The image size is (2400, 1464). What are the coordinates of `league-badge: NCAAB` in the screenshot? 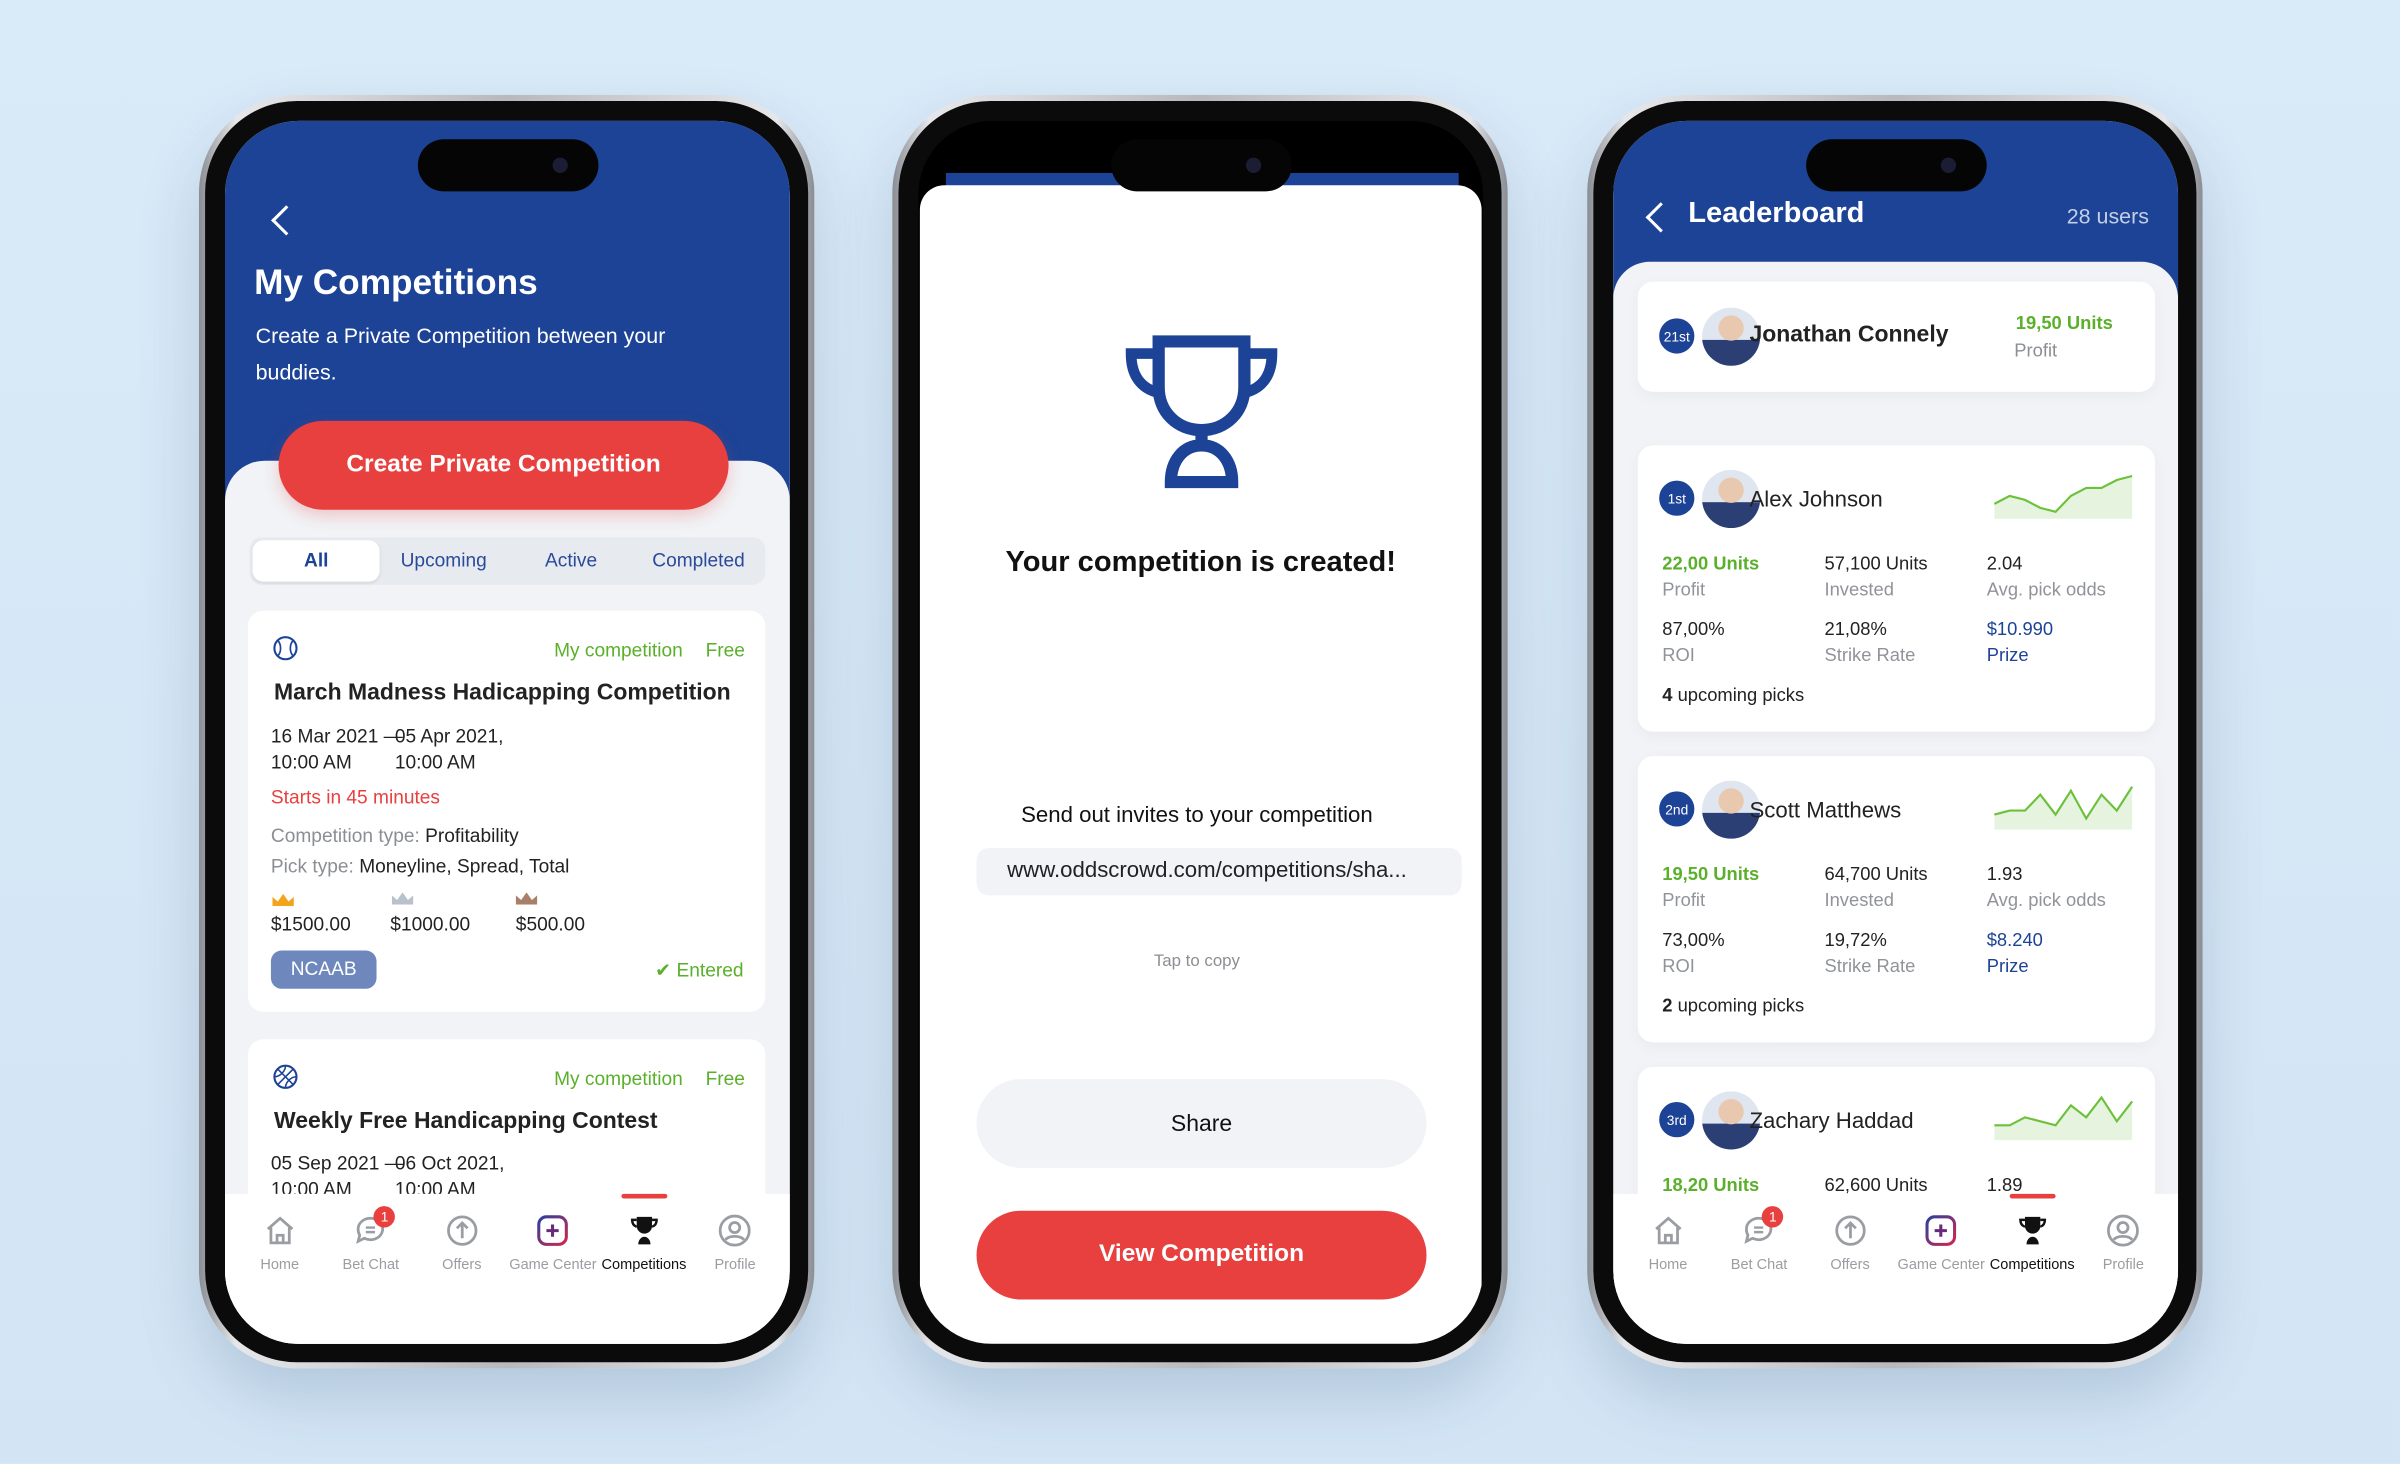 It's located at (323, 969).